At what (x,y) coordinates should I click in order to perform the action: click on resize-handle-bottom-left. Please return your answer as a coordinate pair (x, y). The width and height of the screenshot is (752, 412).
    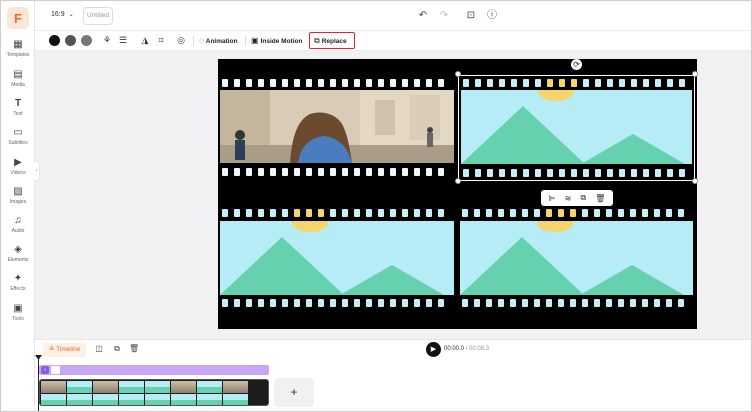
    Looking at the image, I should click on (458, 181).